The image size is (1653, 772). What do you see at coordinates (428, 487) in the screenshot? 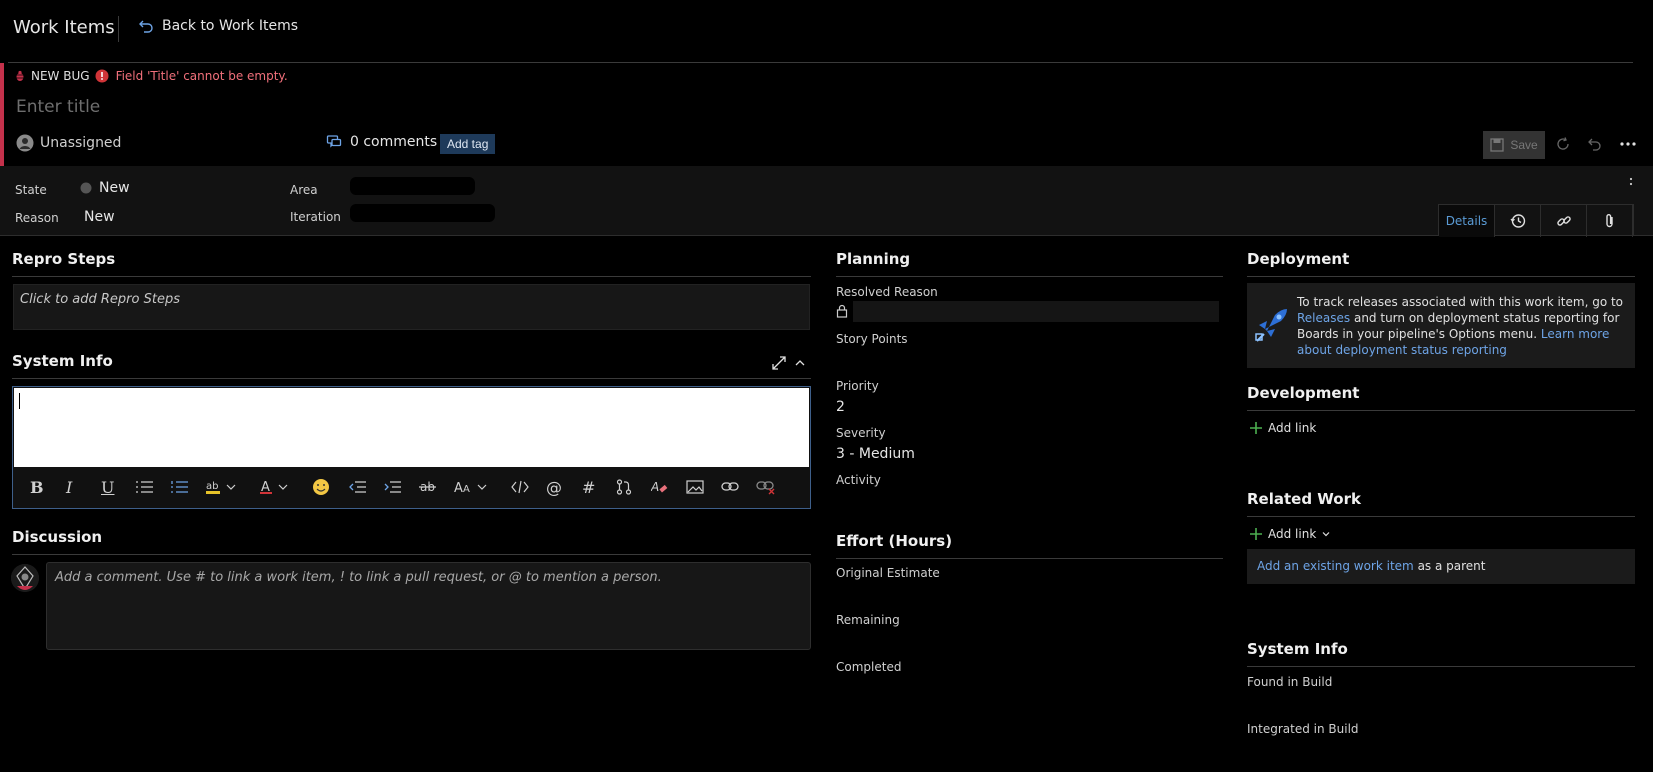
I see `strikethrough-icon: ab` at bounding box center [428, 487].